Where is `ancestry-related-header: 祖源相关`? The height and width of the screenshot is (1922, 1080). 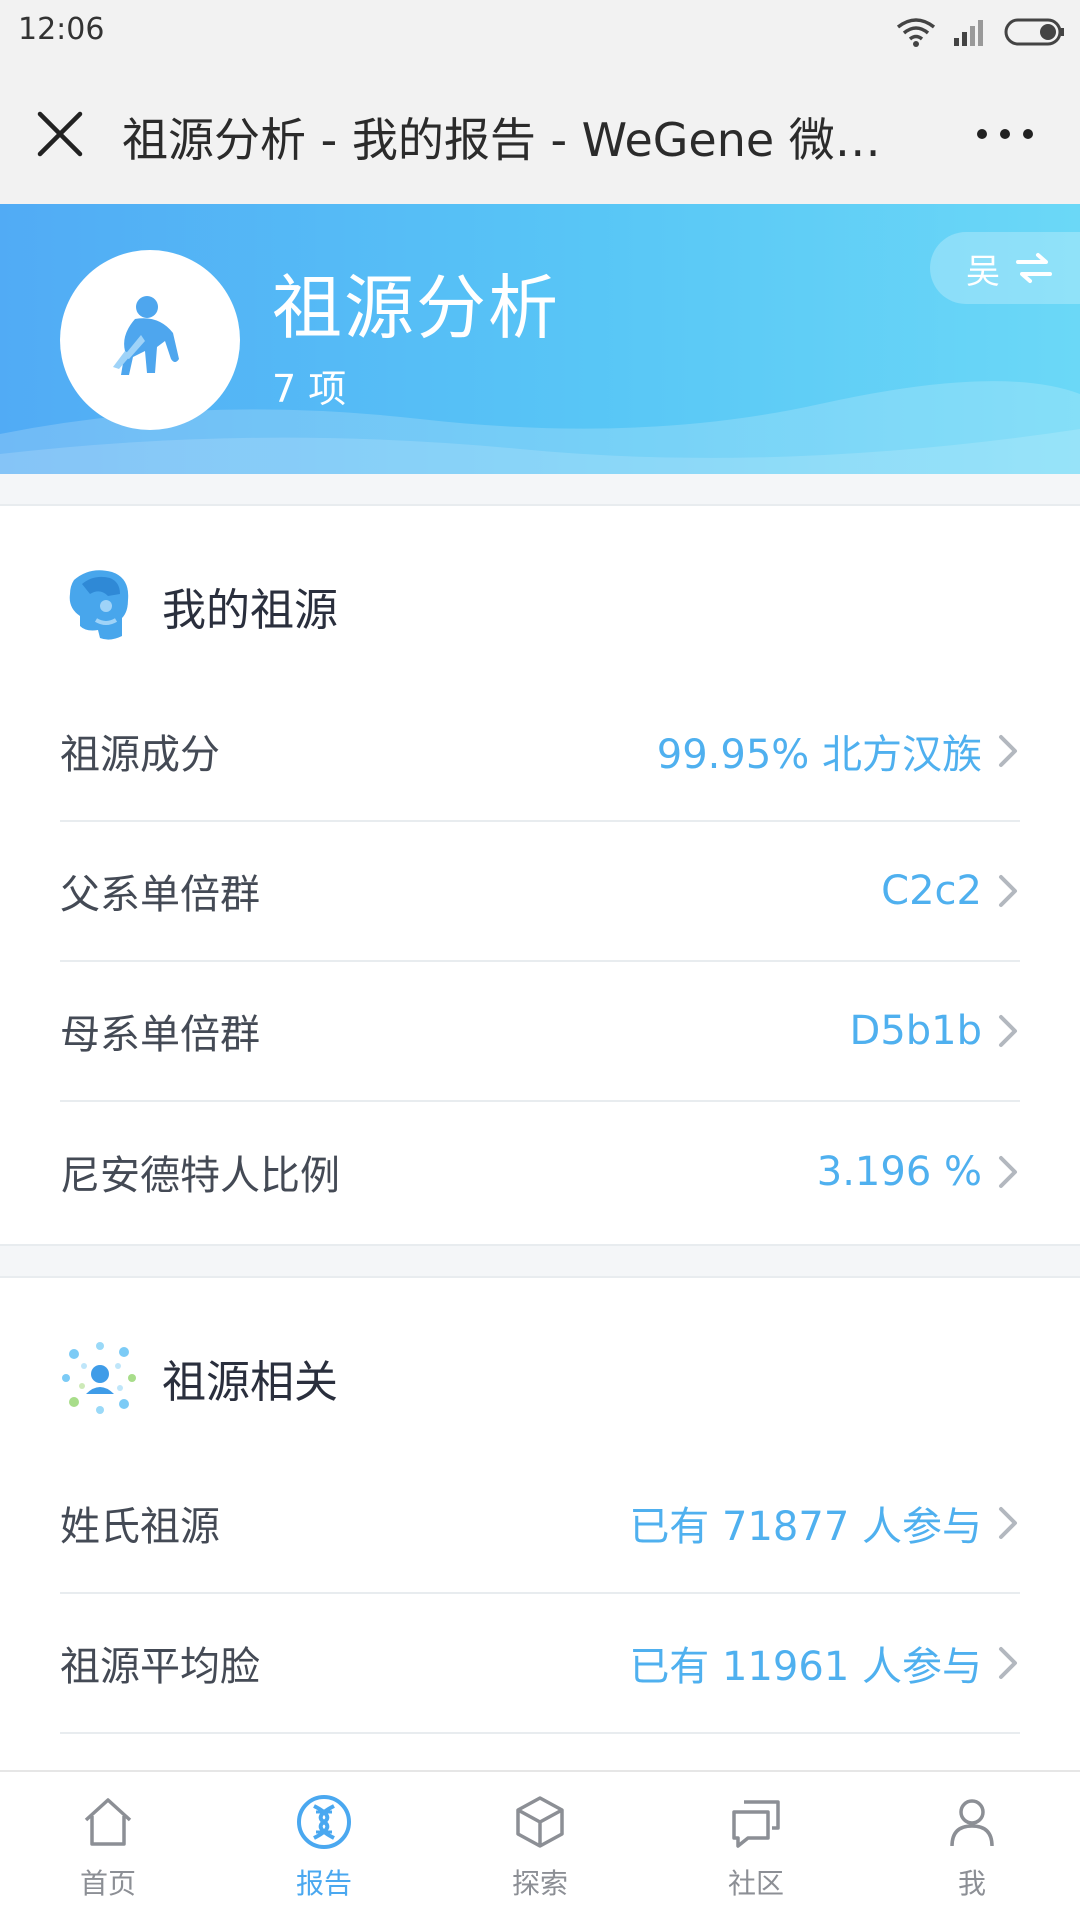
ancestry-related-header: 祖源相关 is located at coordinates (199, 1378).